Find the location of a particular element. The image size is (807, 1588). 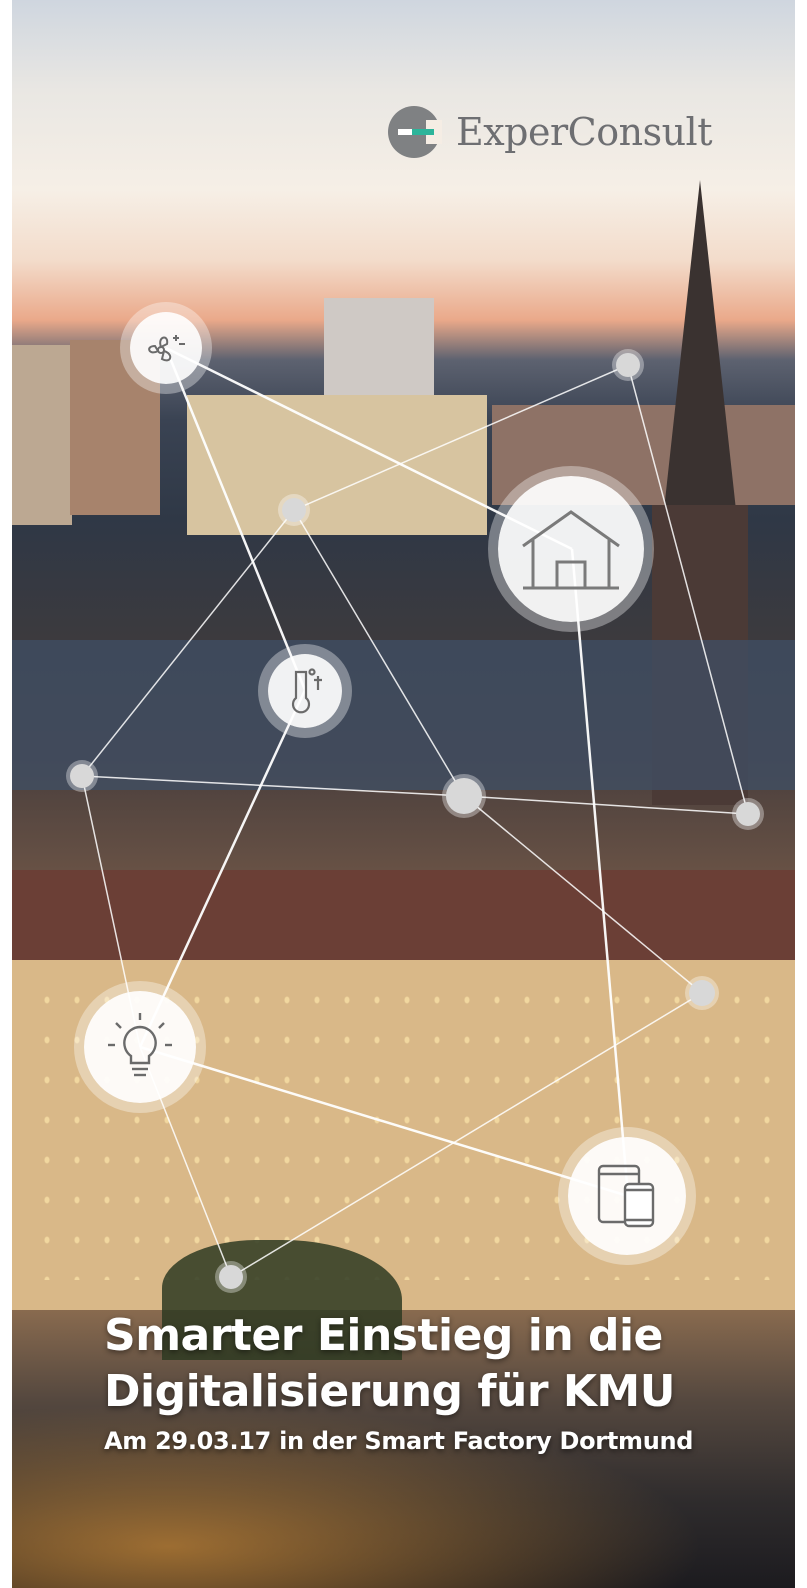

headline-line-1: Smarter Einstieg in die is located at coordinates (383, 1335).